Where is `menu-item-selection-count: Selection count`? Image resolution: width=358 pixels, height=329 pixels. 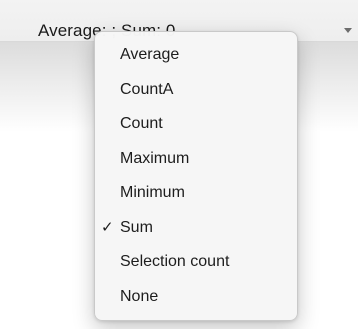
menu-item-selection-count: Selection count is located at coordinates (196, 262).